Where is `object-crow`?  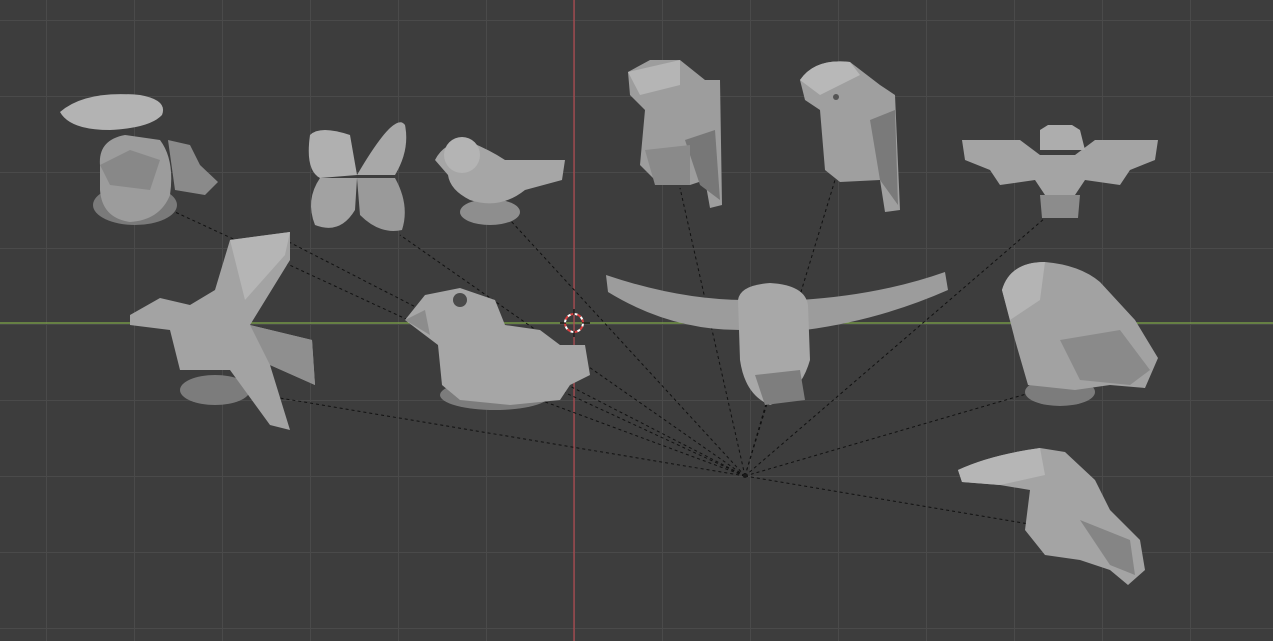
object-crow is located at coordinates (1080, 334).